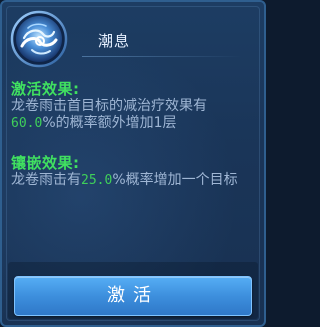 The image size is (320, 327). I want to click on skill-header: 潮息, so click(133, 39).